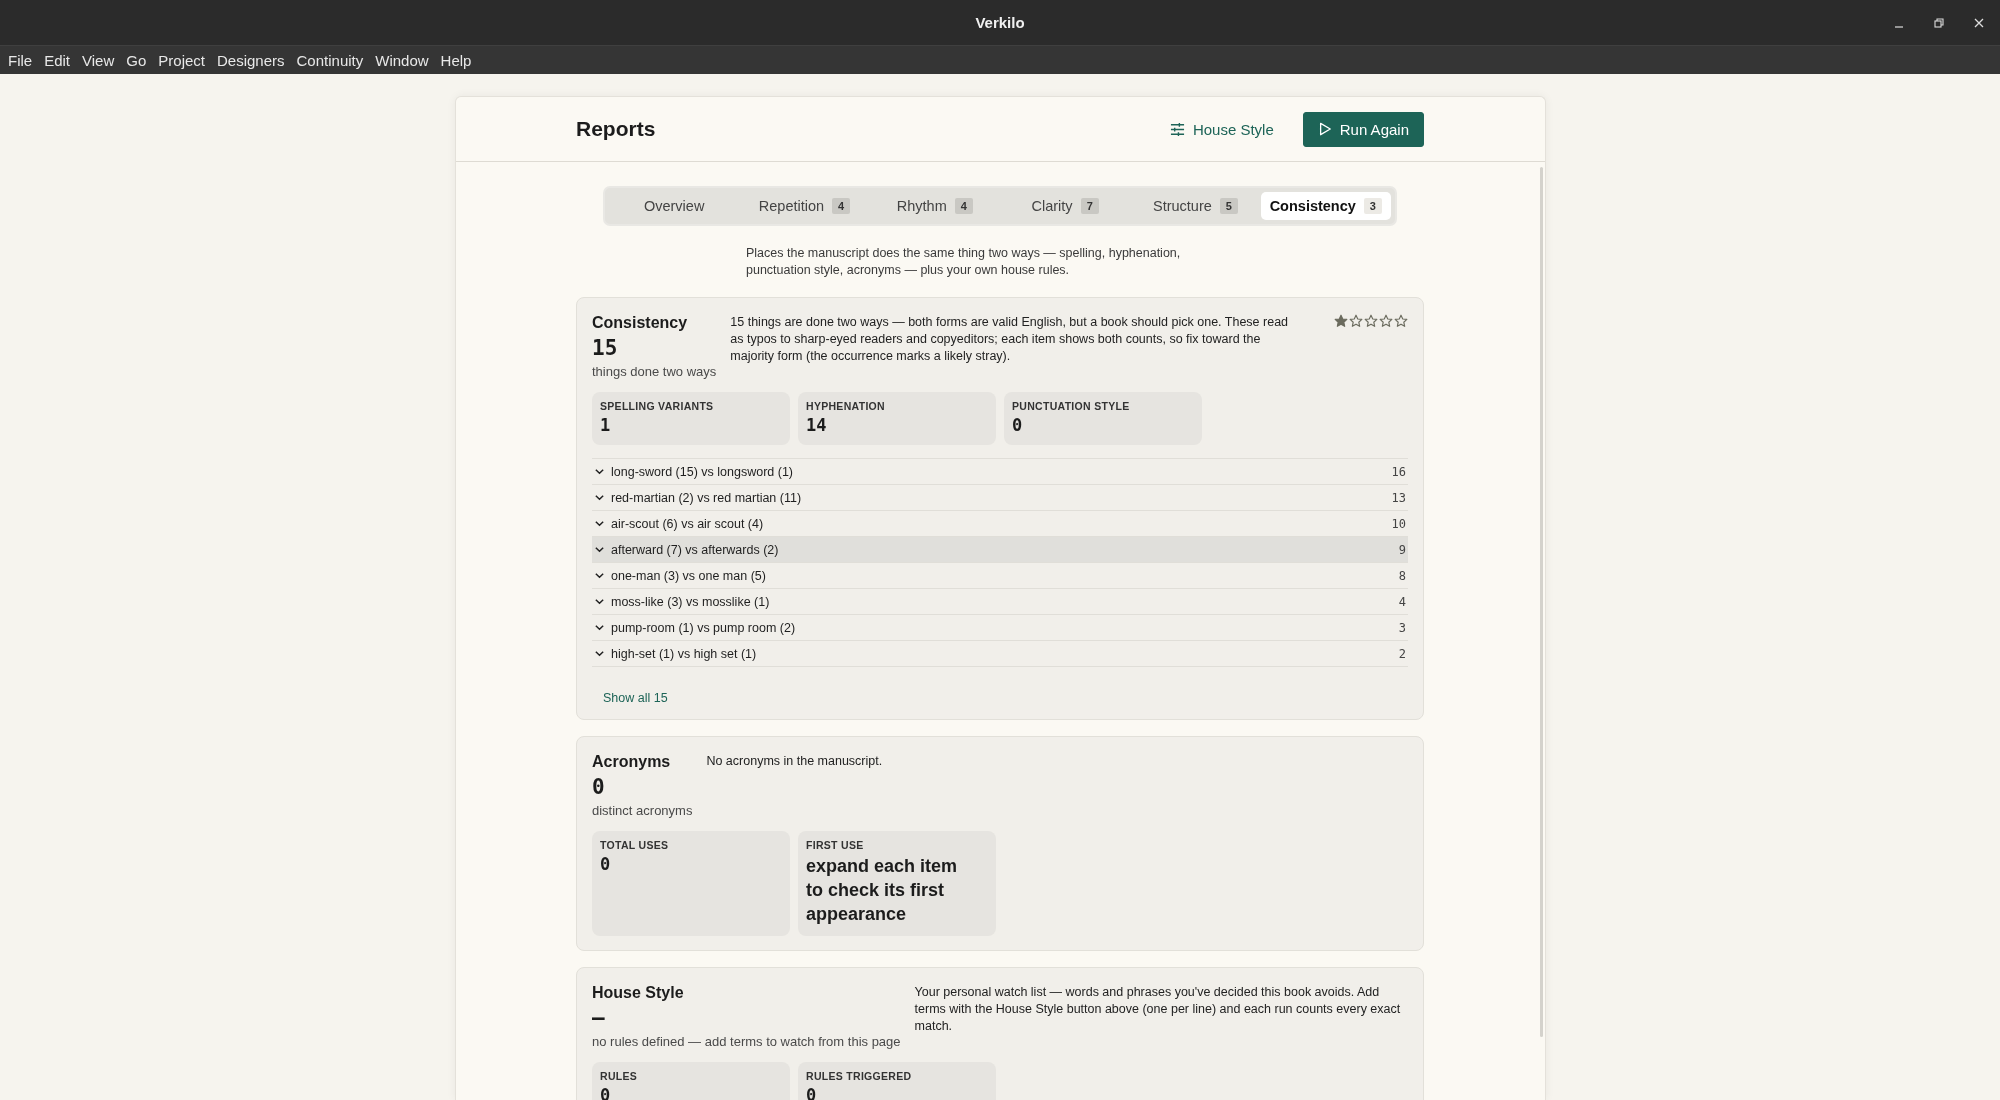  Describe the element at coordinates (859, 1076) in the screenshot. I see `stat-label: RULES TRIGGERED` at that location.